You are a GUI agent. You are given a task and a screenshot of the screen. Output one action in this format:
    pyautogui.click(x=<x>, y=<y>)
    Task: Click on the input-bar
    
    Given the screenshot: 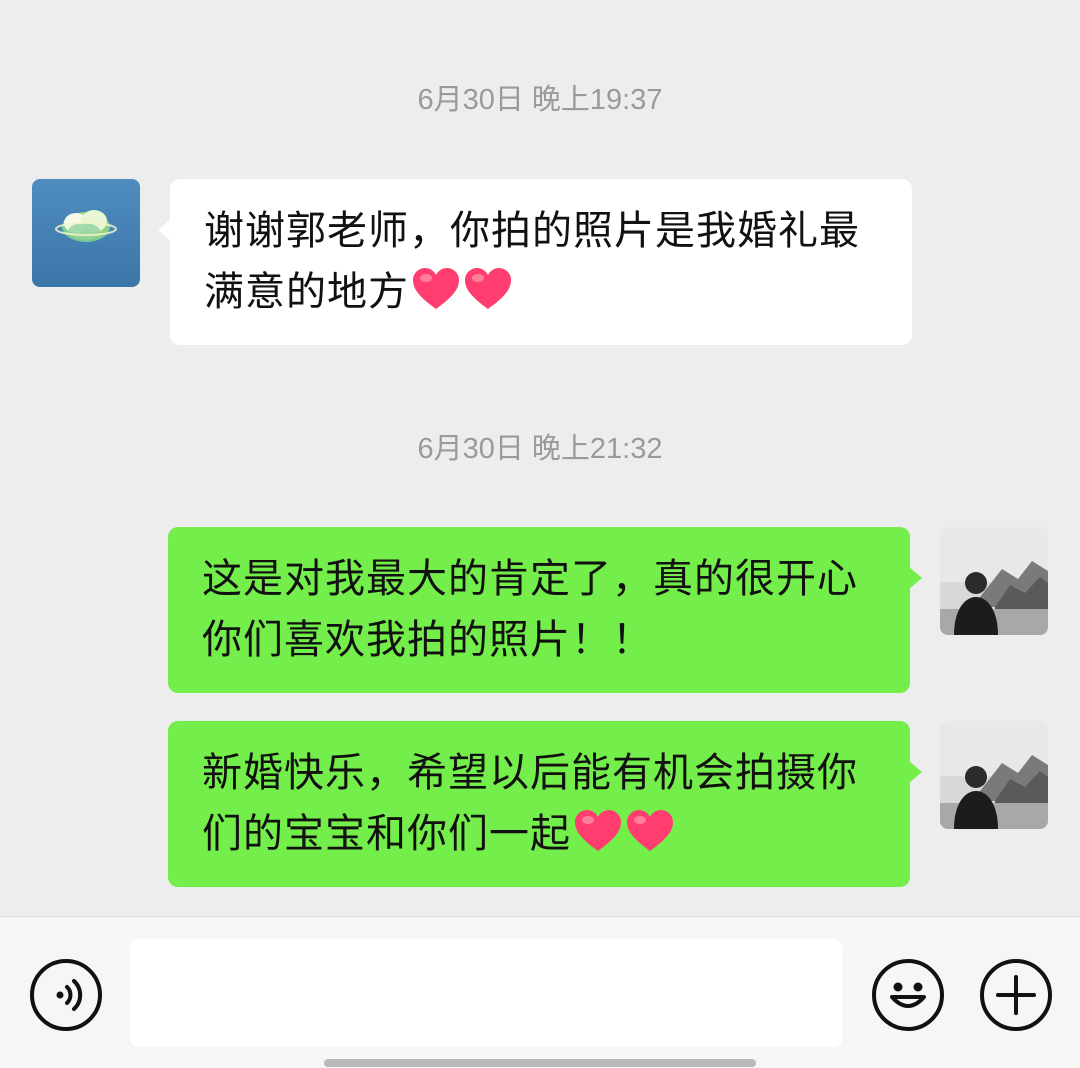 What is the action you would take?
    pyautogui.click(x=540, y=992)
    